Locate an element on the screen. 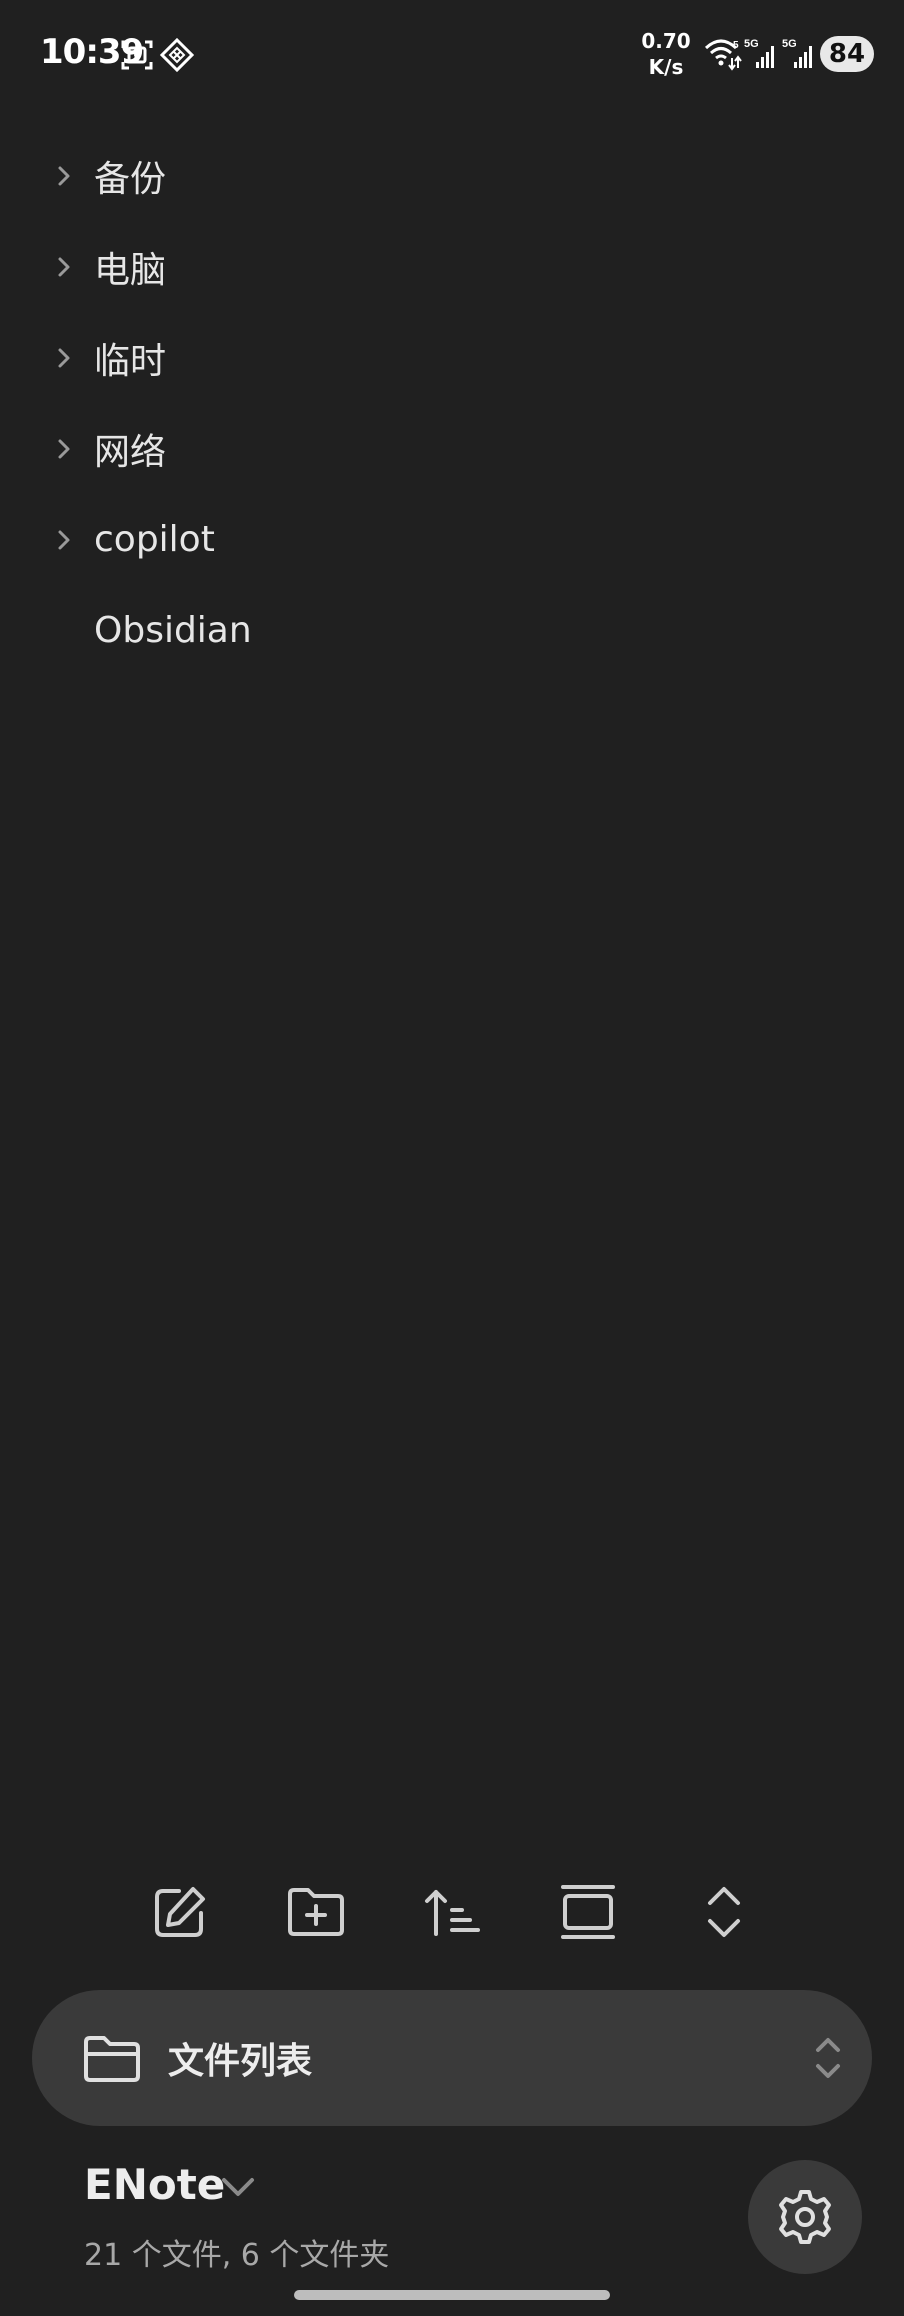  settings-button is located at coordinates (805, 2217).